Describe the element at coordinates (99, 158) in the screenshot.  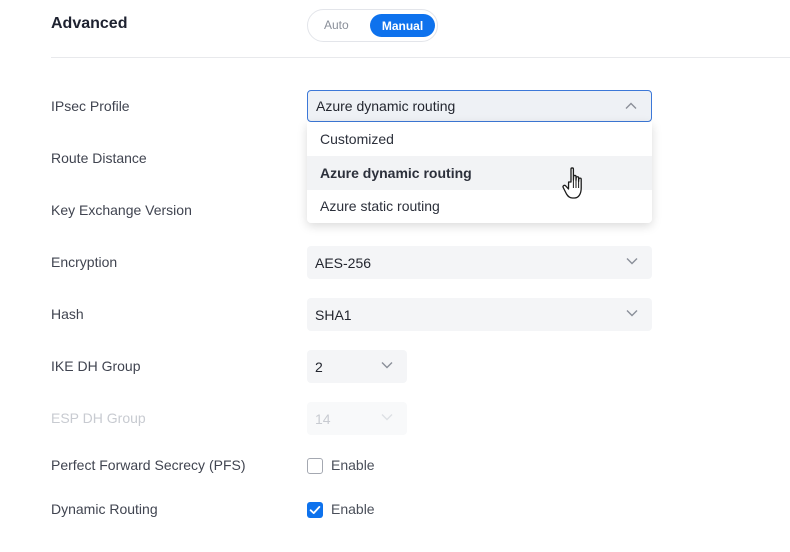
I see `route-distance-label: Route Distance` at that location.